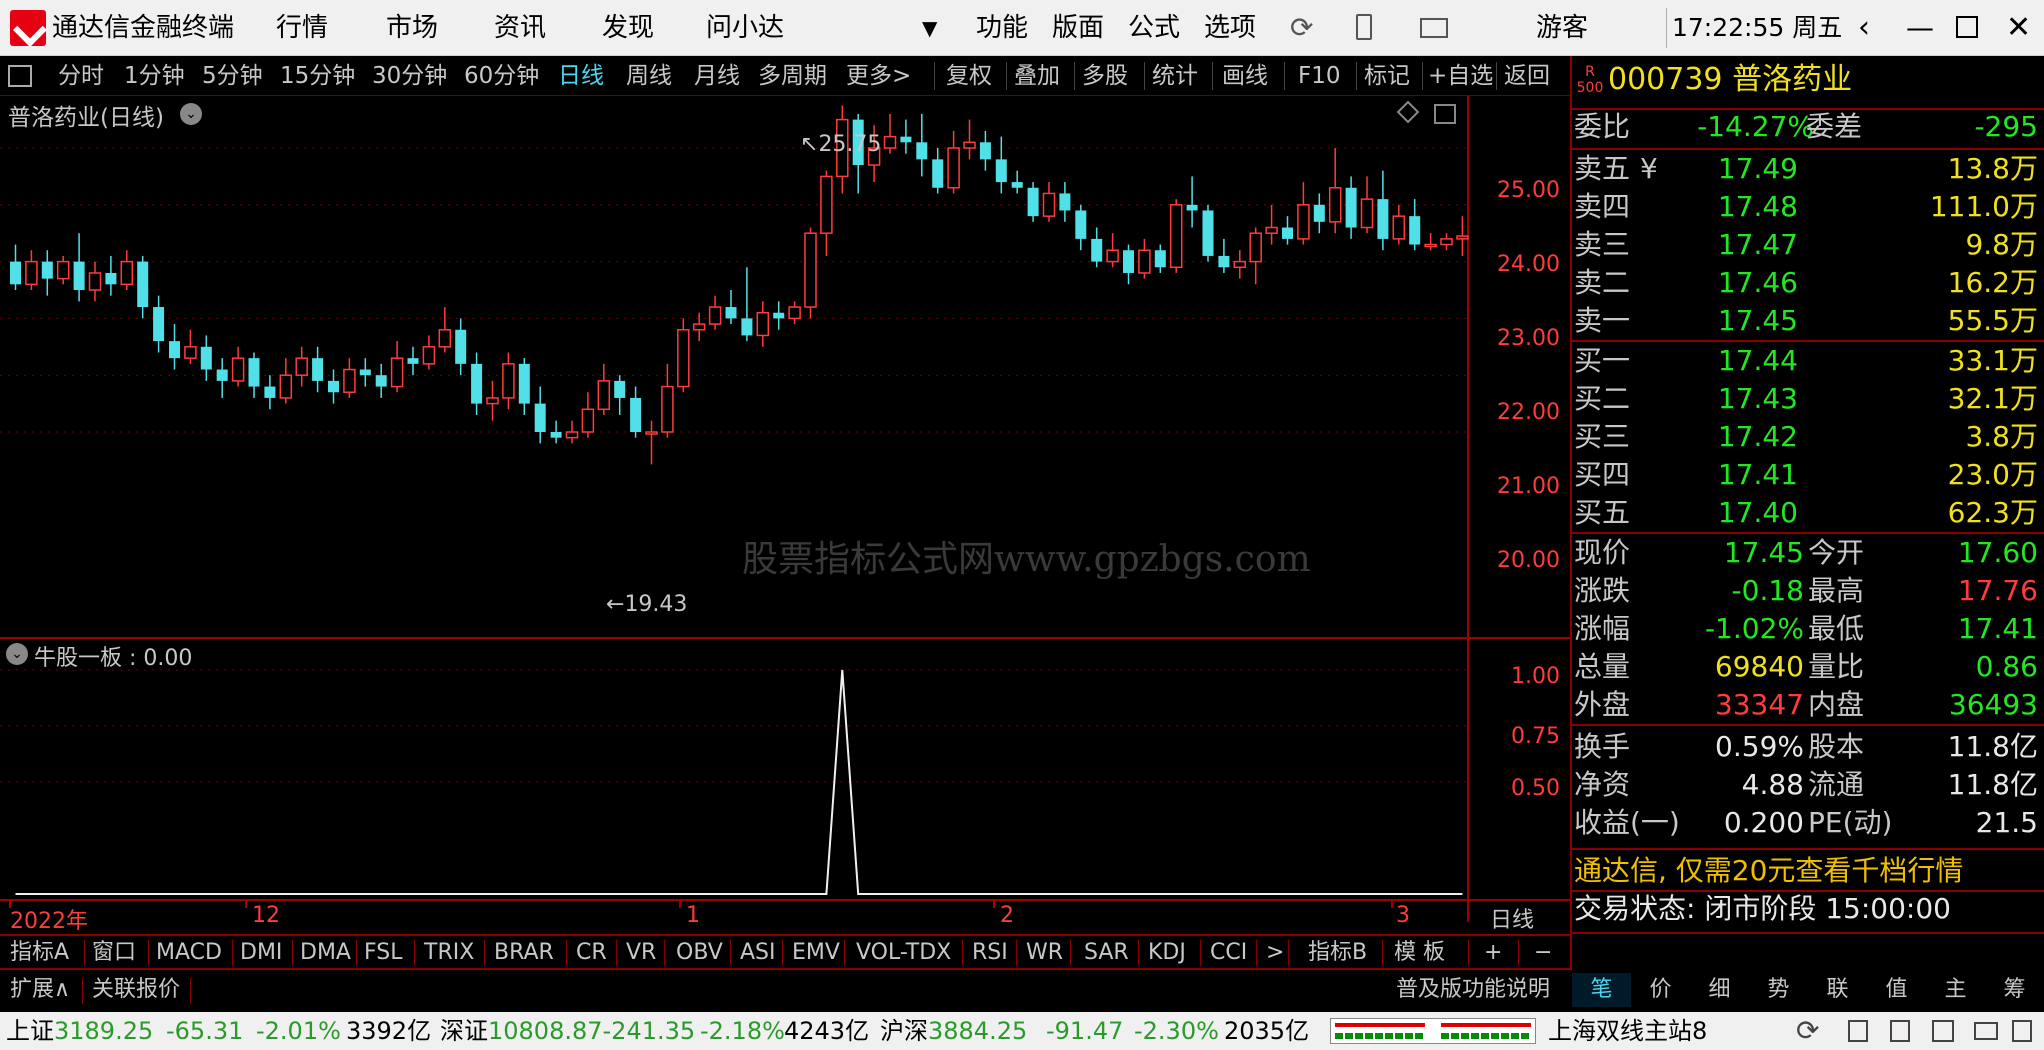  What do you see at coordinates (1387, 76) in the screenshot?
I see `action-biaoji: 标记` at bounding box center [1387, 76].